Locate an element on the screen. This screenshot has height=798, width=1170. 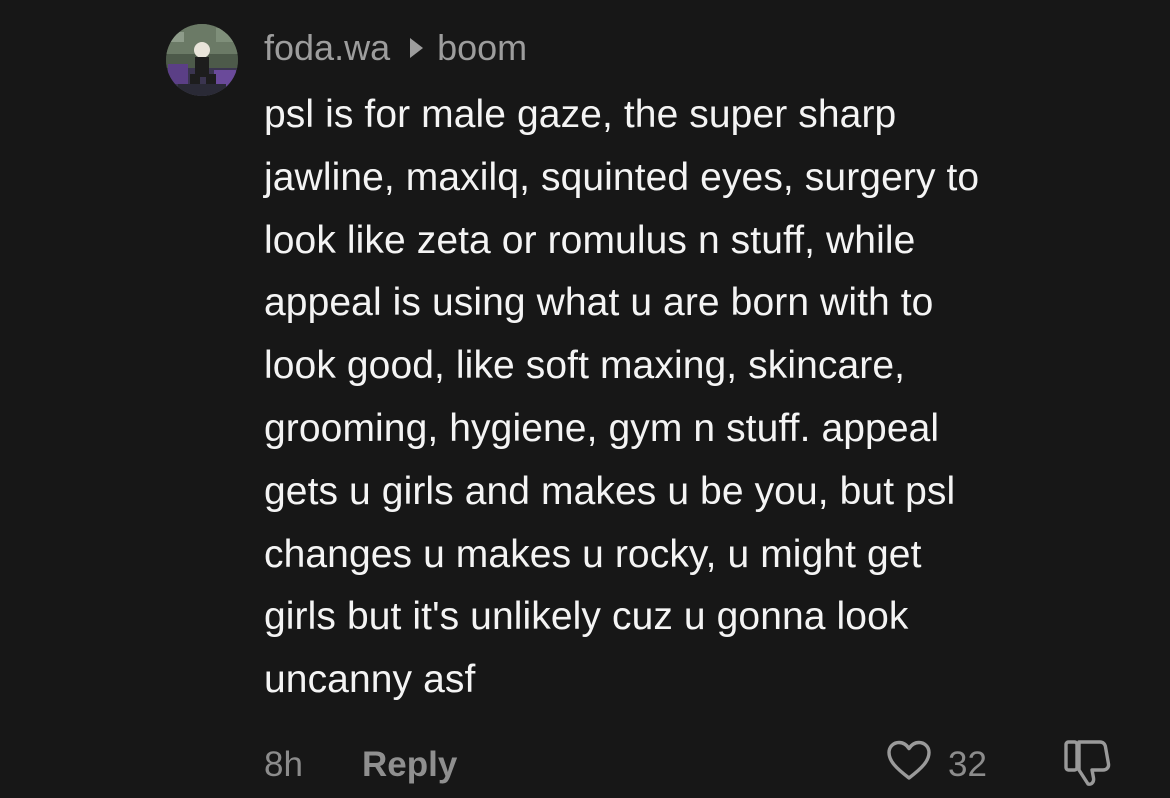
dislike-button is located at coordinates (1088, 765).